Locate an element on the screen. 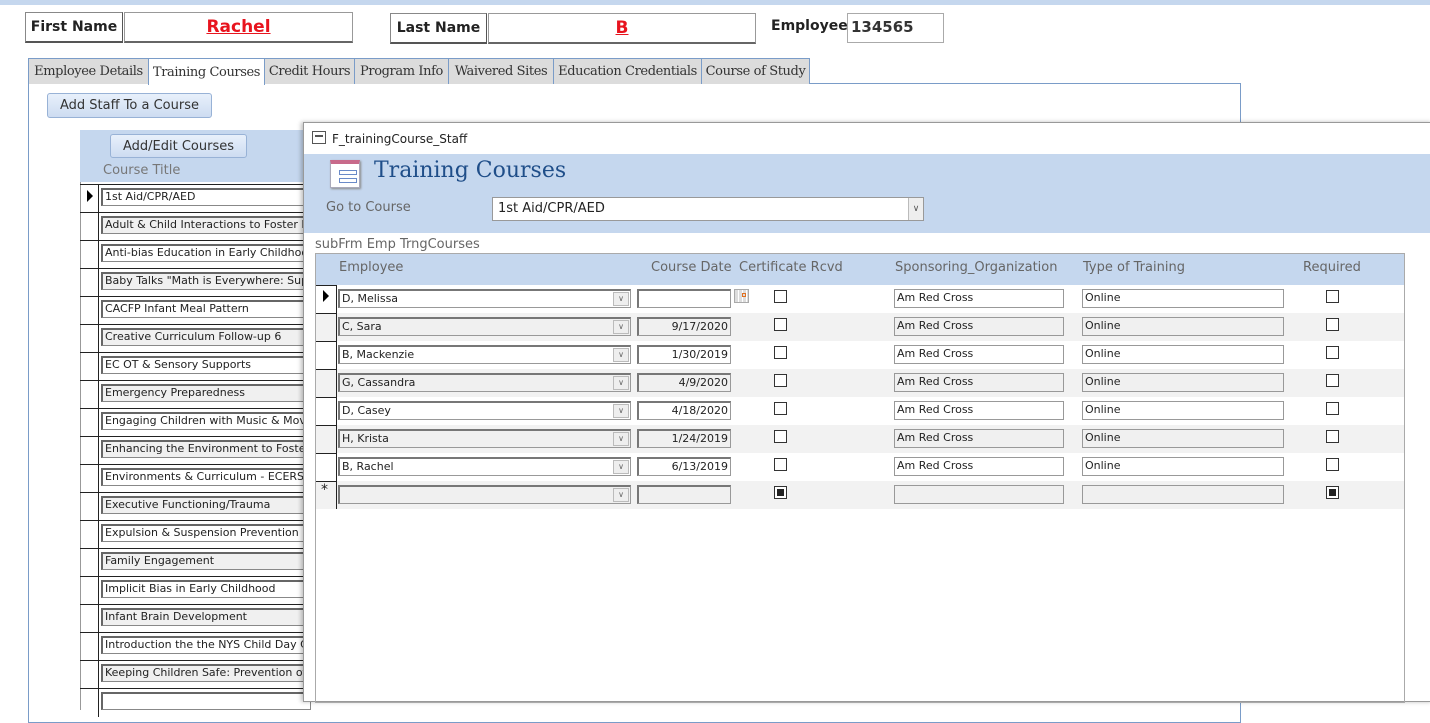  course-row: Introduction the the NYS Child Day Care is located at coordinates (195, 646).